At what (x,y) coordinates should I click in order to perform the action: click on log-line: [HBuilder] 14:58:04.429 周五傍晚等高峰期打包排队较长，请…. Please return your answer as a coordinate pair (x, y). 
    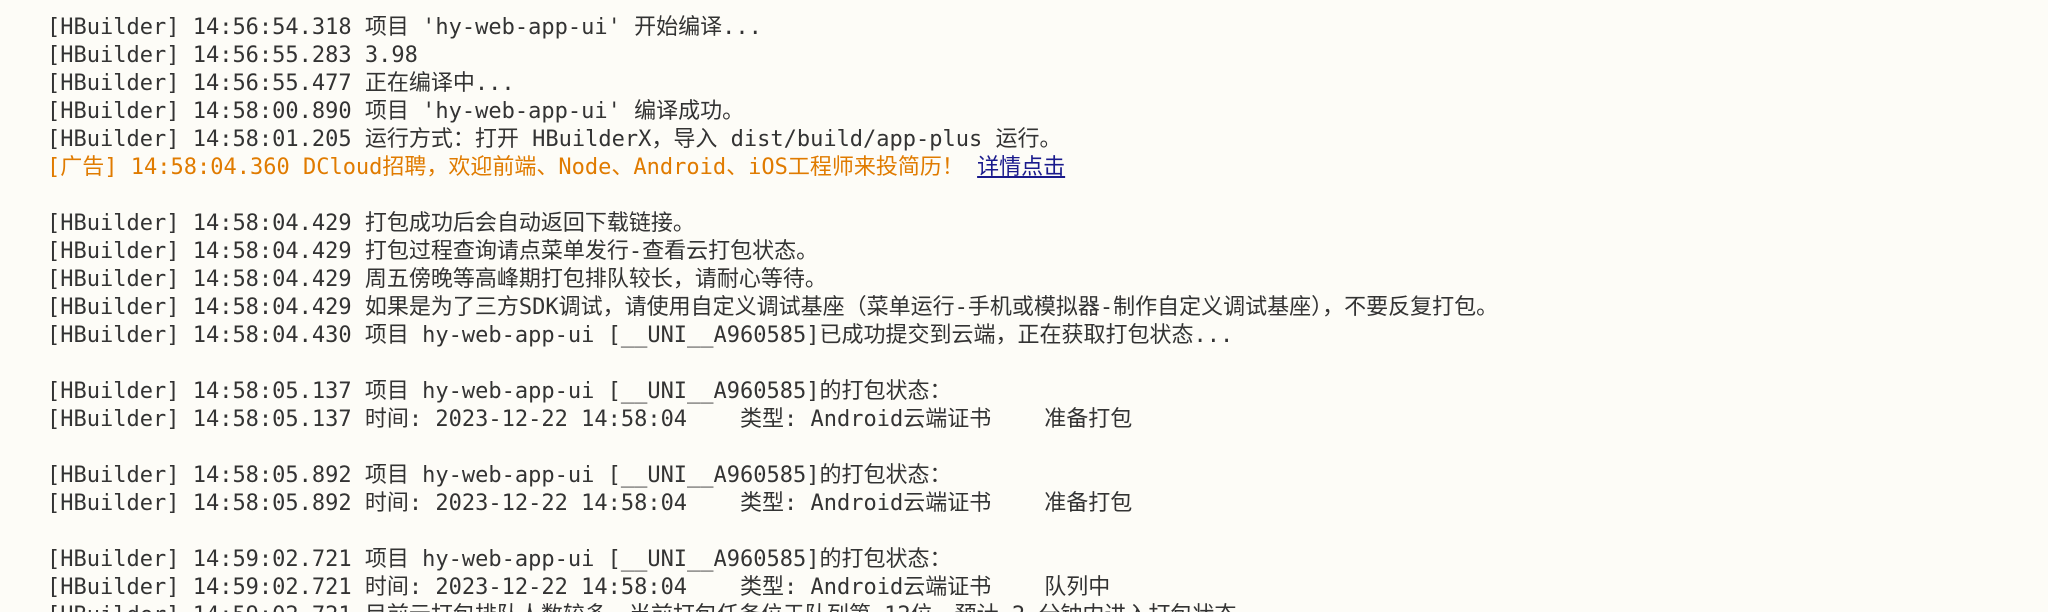
    Looking at the image, I should click on (1047, 280).